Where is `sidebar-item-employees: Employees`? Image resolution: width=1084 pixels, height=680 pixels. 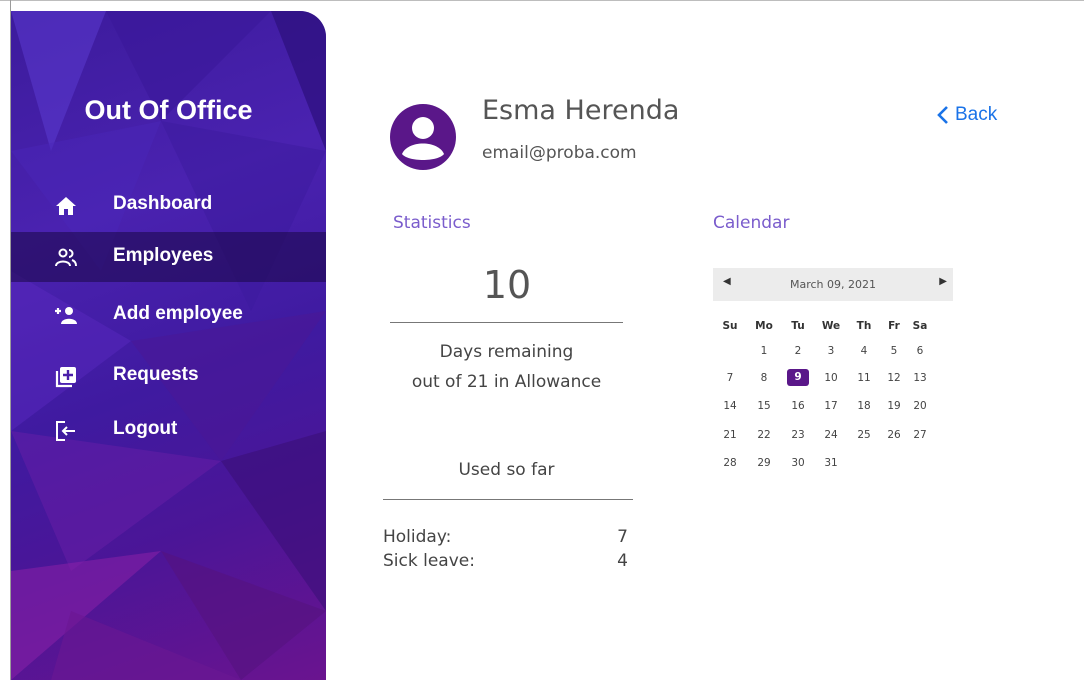
sidebar-item-employees: Employees is located at coordinates (168, 257).